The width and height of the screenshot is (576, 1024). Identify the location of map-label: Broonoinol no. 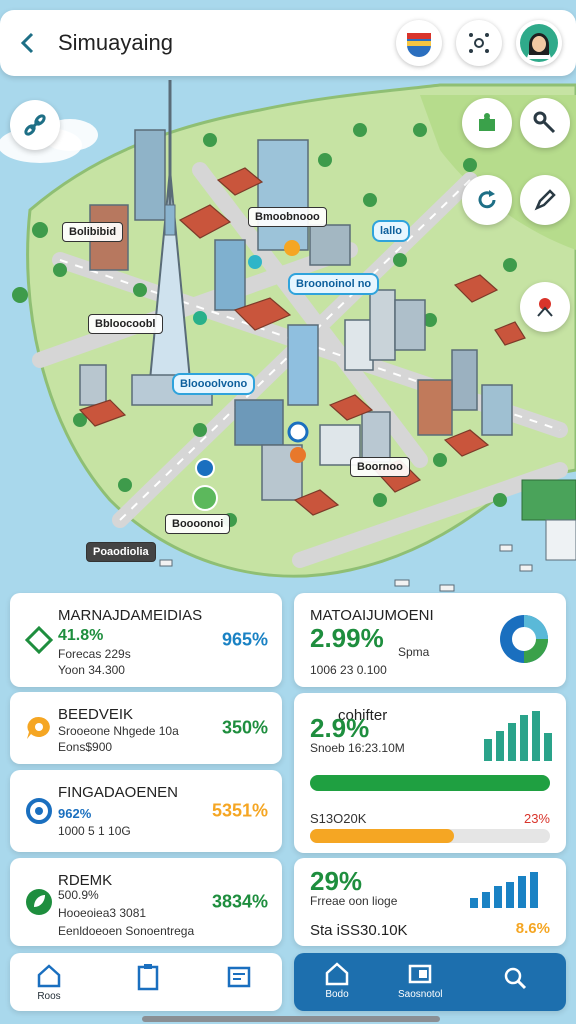
(334, 284).